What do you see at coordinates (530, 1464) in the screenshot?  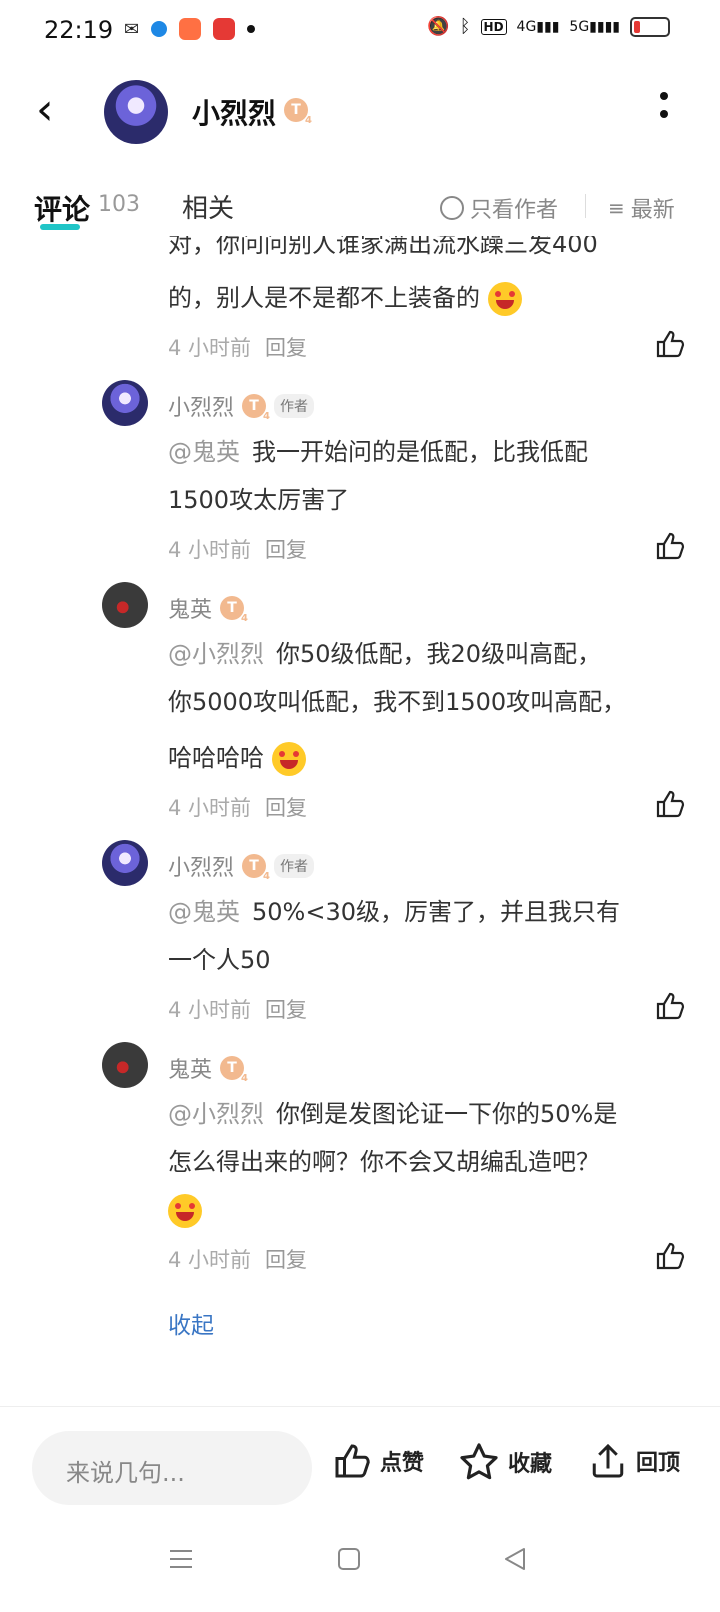 I see `favorite-label: 收藏` at bounding box center [530, 1464].